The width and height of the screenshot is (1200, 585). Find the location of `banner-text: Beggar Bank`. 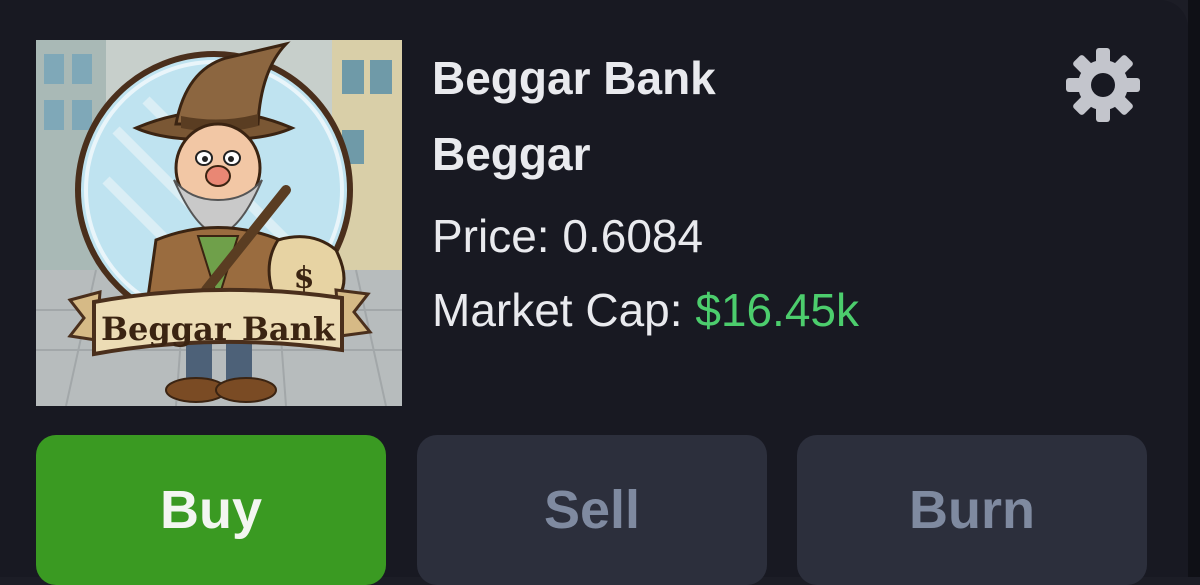

banner-text: Beggar Bank is located at coordinates (218, 329).